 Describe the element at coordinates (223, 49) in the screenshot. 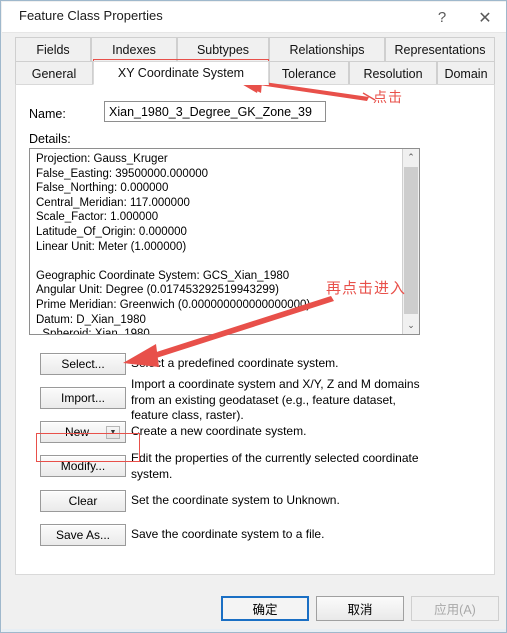

I see `tab-subtypes: Subtypes` at that location.